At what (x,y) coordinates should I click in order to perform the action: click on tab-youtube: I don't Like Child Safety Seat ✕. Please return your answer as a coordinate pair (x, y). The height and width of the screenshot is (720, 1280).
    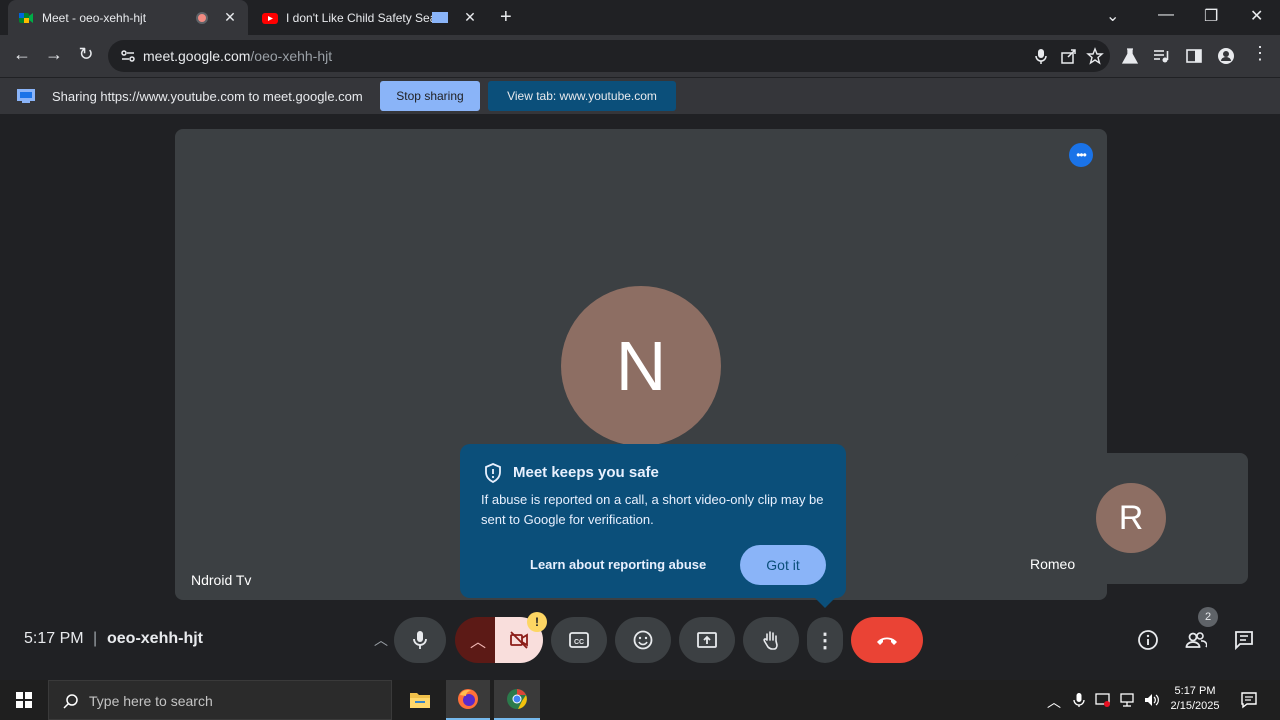
    Looking at the image, I should click on (370, 17).